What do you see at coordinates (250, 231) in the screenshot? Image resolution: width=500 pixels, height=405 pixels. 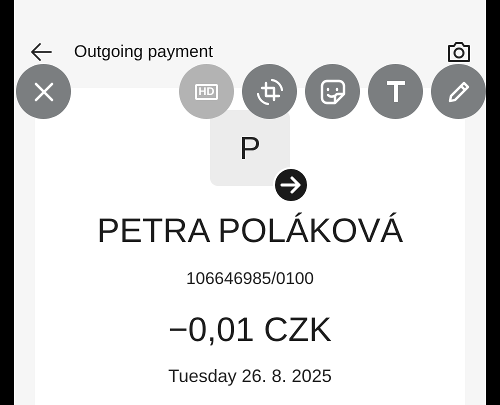 I see `recipient-name: PETRA POLÁKOVÁ` at bounding box center [250, 231].